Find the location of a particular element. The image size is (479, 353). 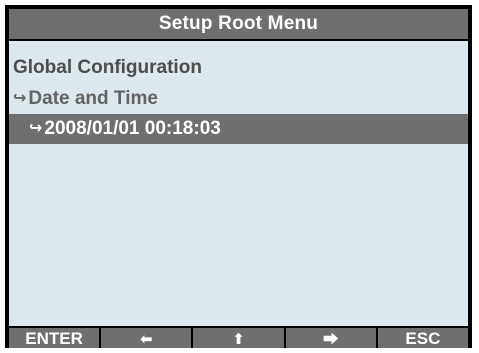

enter-button: ENTER is located at coordinates (54, 338).